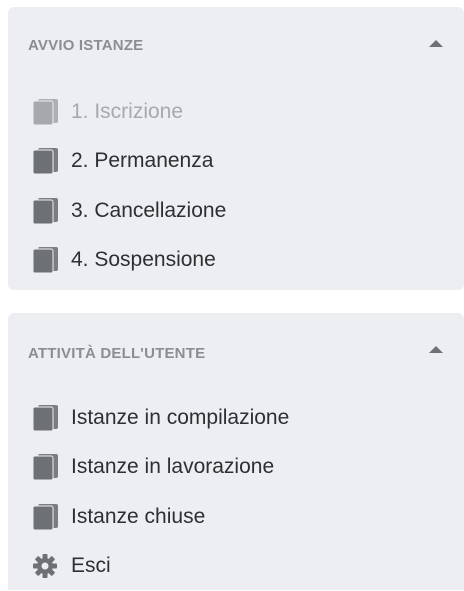 This screenshot has height=591, width=464. I want to click on menu-item-istanze-lavorazione: Istanze in lavorazione, so click(242, 468).